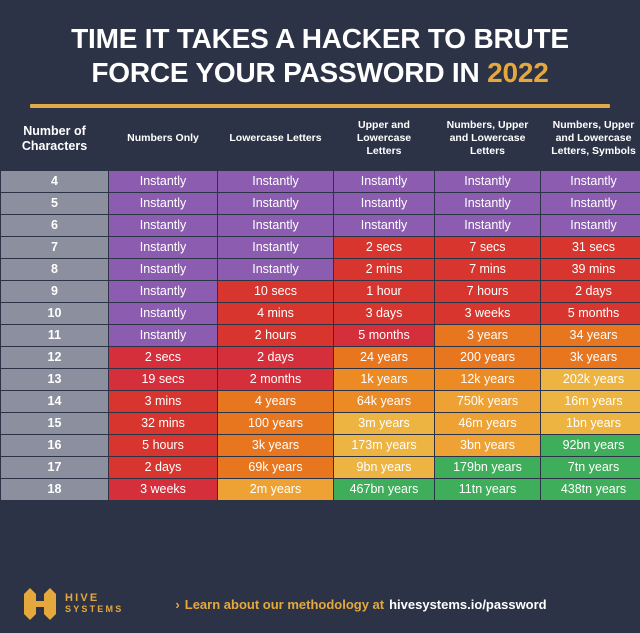 This screenshot has height=633, width=640. I want to click on column-header-numbers-upper-lowercase-letters: Numbers, Upper and Lowercase Letters, so click(487, 139).